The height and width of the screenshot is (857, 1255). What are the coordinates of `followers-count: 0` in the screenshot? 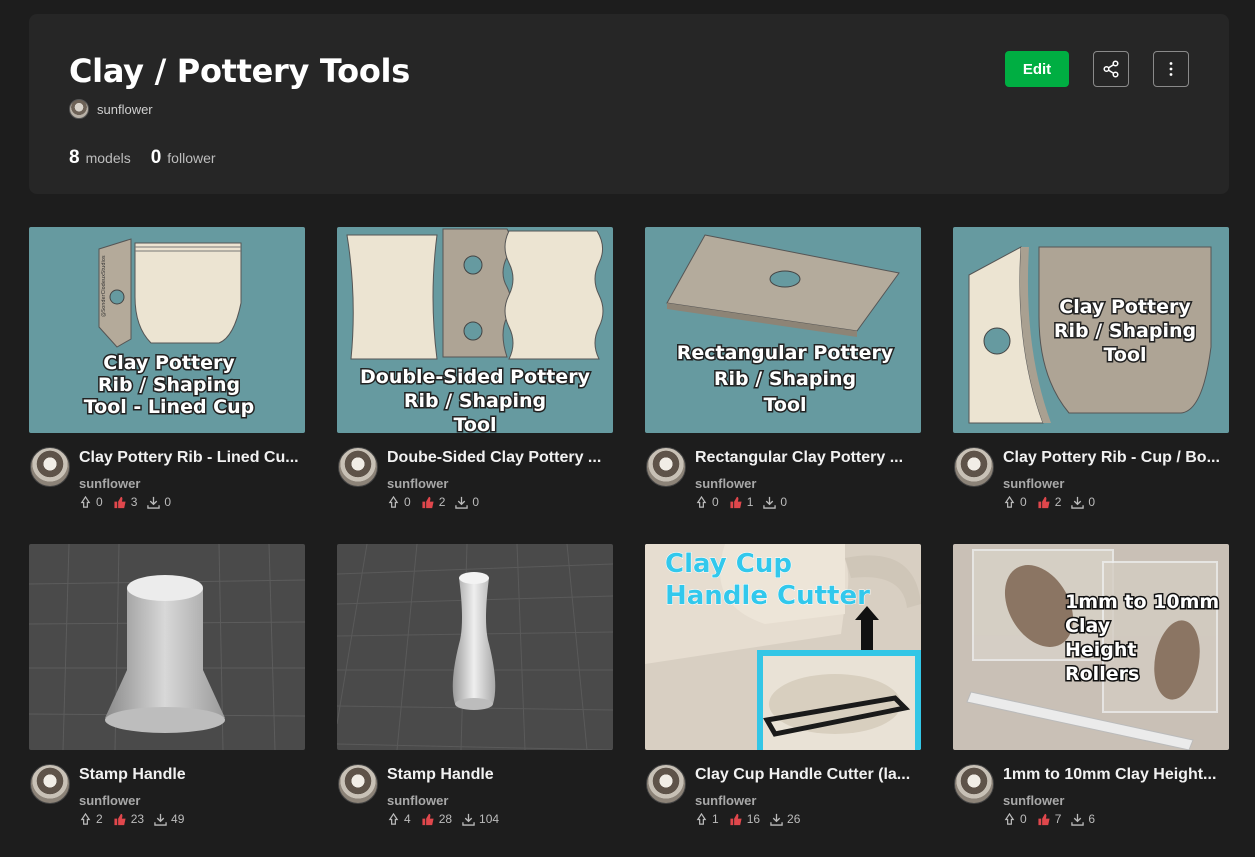 It's located at (156, 158).